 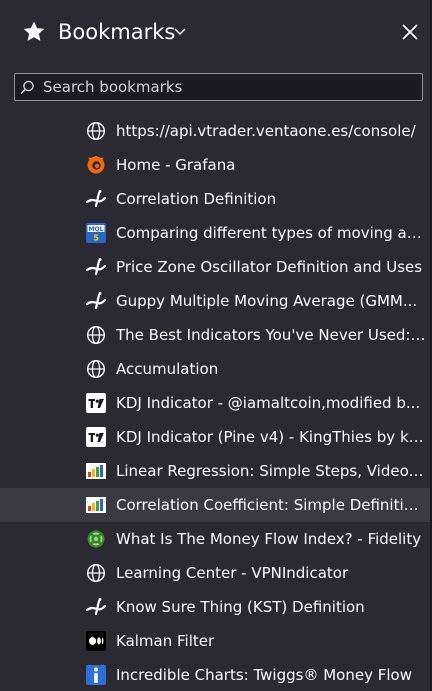 I want to click on bookmark-item: Accumulation, so click(x=216, y=369).